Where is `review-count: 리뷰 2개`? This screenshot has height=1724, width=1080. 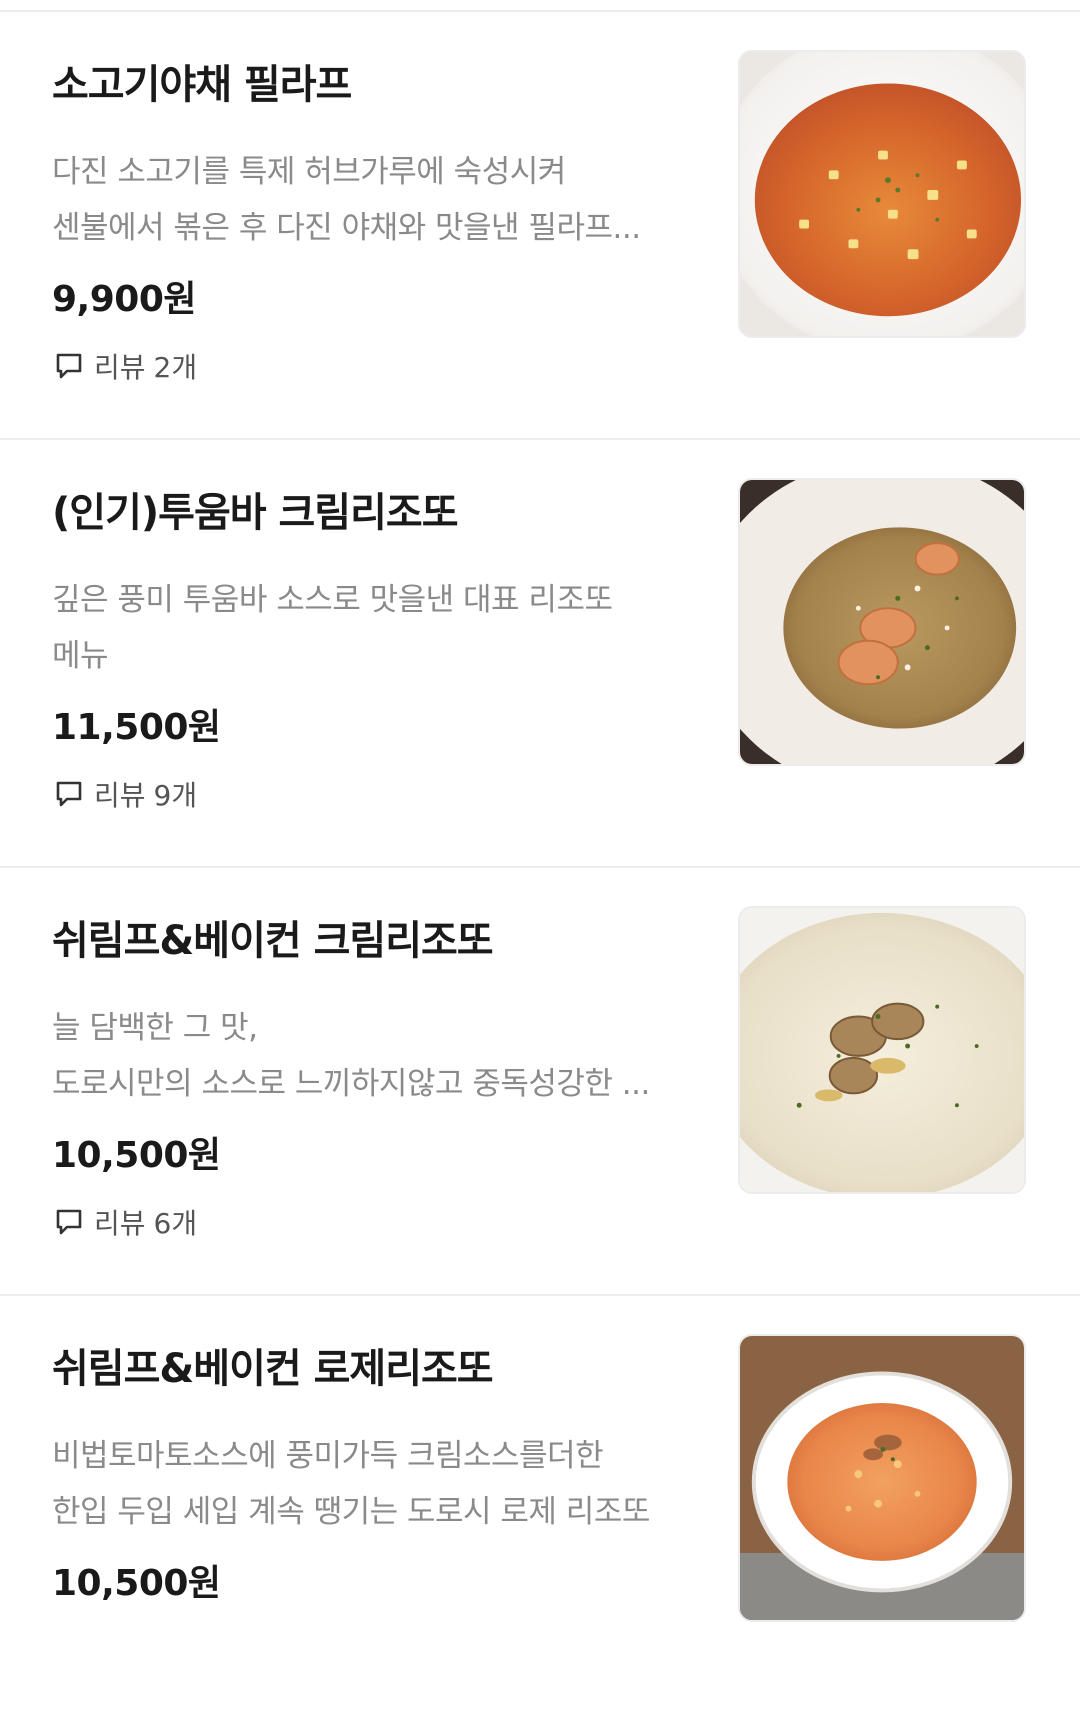
review-count: 리뷰 2개 is located at coordinates (125, 366).